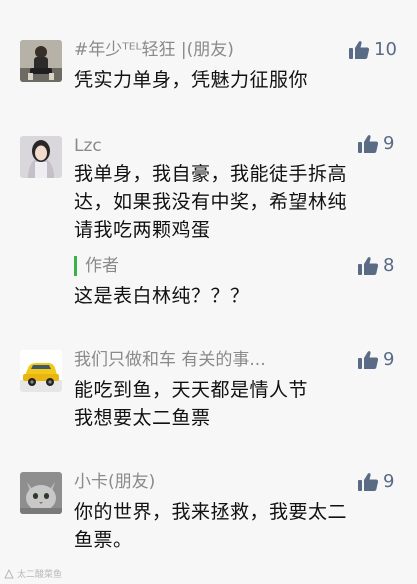  I want to click on like-count: 10, so click(385, 49).